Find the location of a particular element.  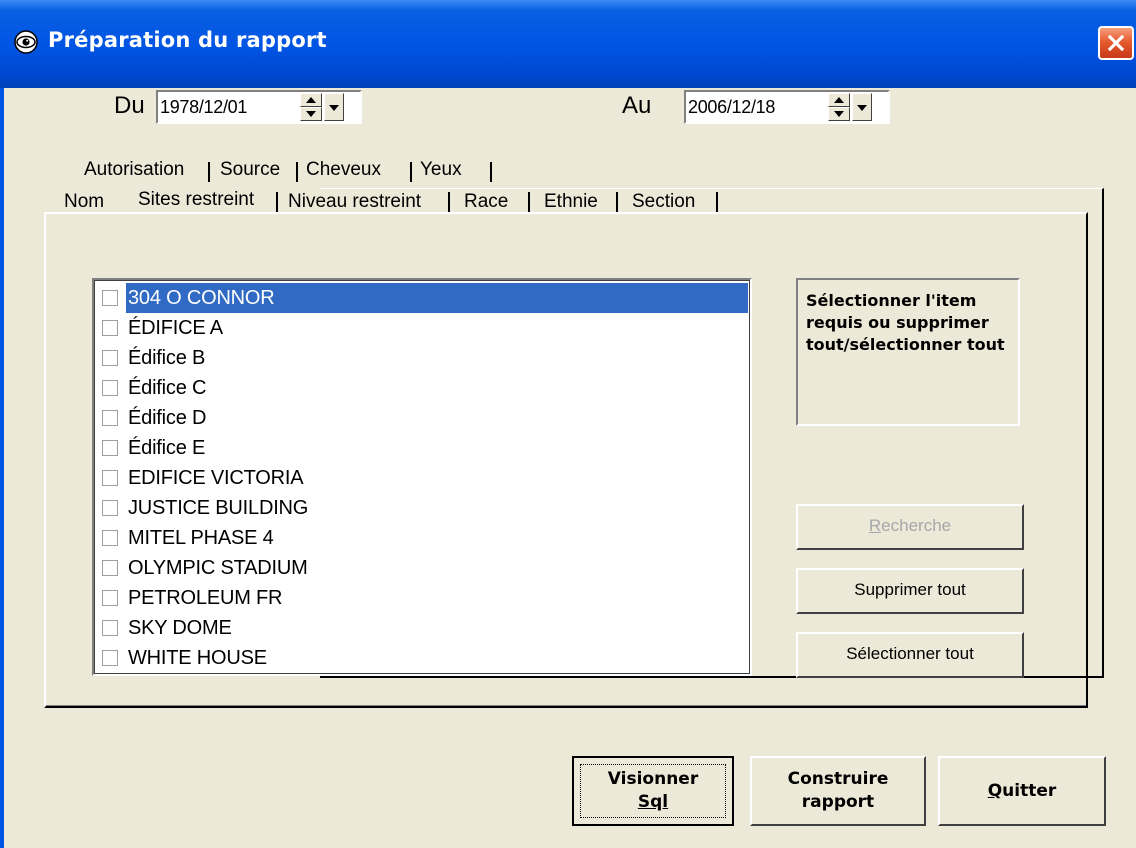

to-date-picker: 2006/12/18 is located at coordinates (787, 107).